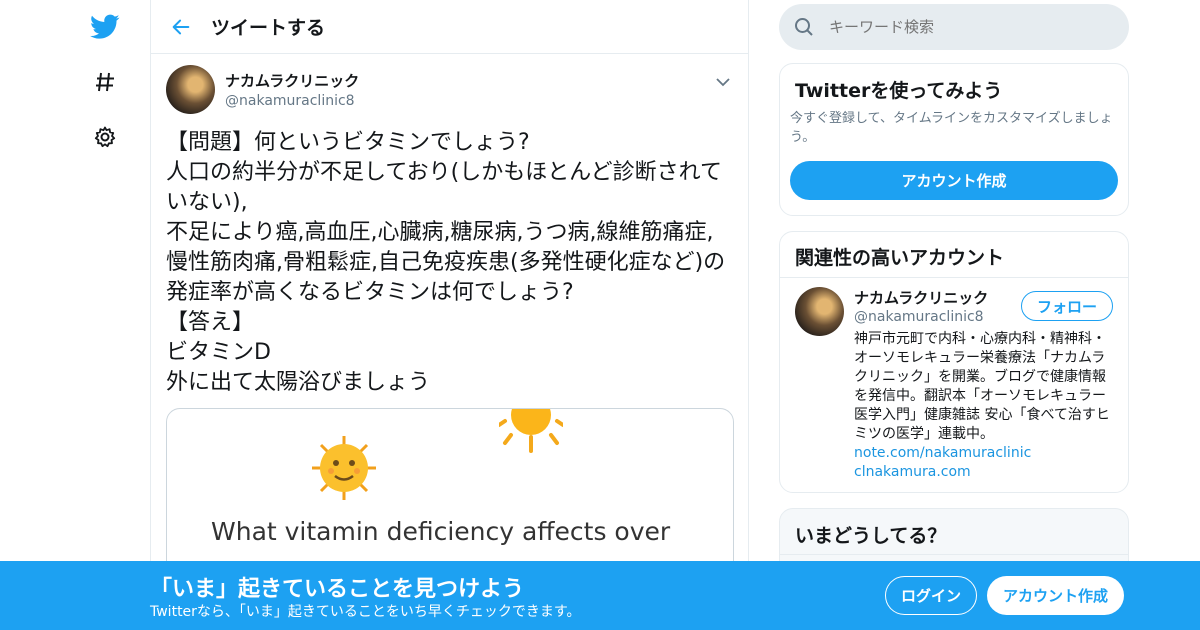 The height and width of the screenshot is (630, 1200). I want to click on sun-icon, so click(531, 433).